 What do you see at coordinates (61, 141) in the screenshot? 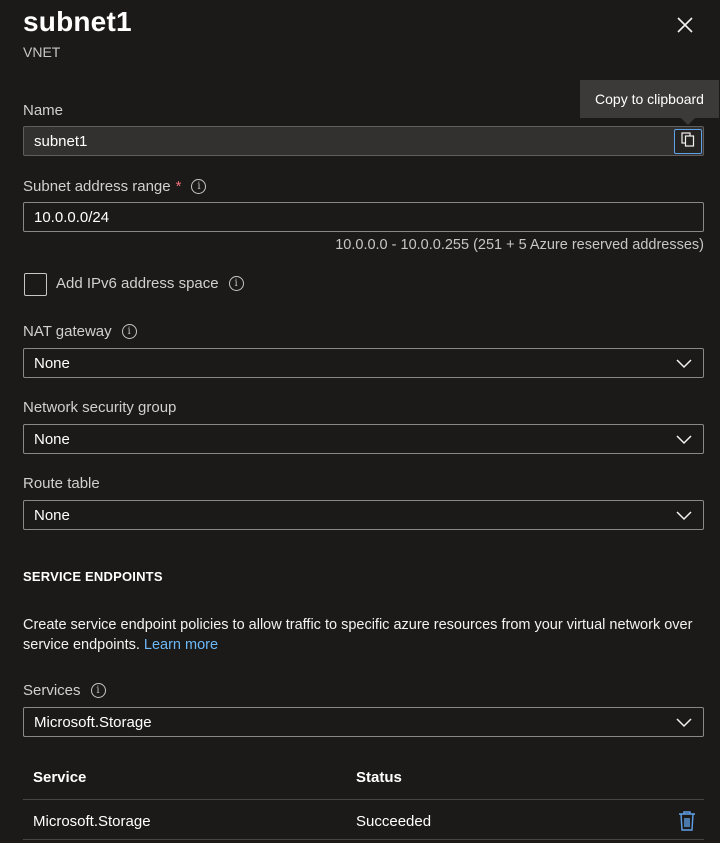
I see `name-value: subnet1` at bounding box center [61, 141].